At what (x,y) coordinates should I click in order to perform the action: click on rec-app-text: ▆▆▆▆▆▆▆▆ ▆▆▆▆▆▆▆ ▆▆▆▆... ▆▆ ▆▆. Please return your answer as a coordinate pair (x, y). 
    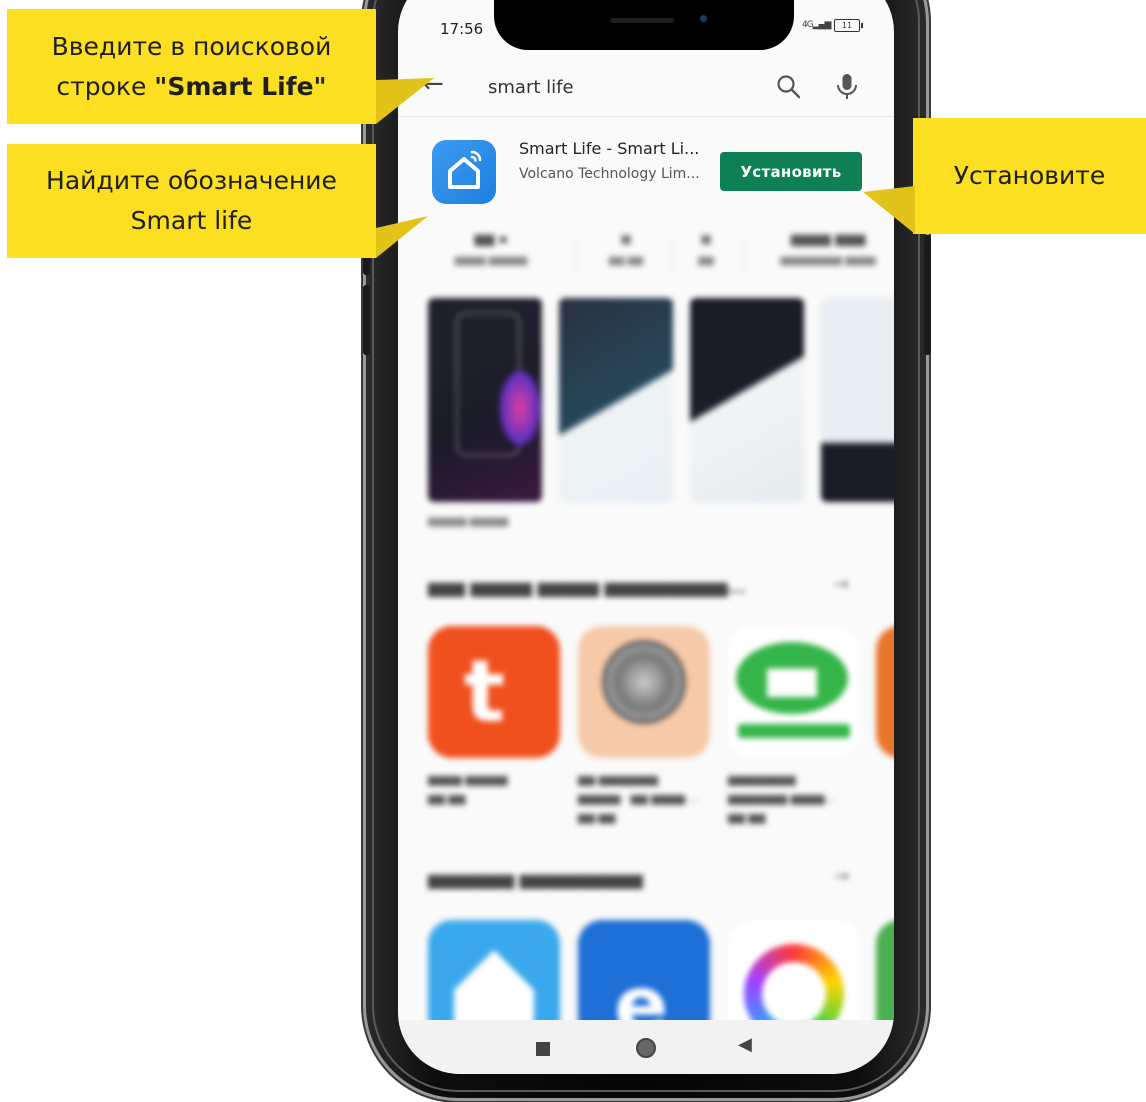
    Looking at the image, I should click on (782, 798).